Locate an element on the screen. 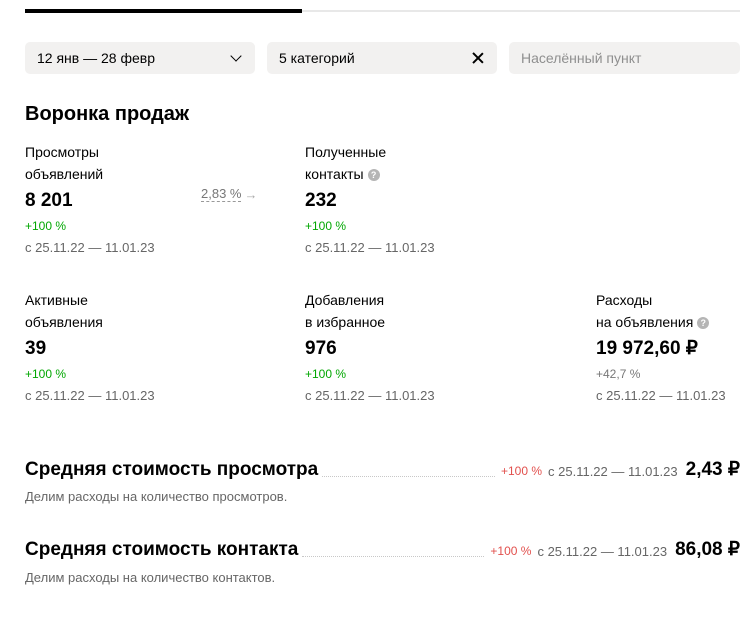 The width and height of the screenshot is (750, 625). metric-label-line: объявлений is located at coordinates (64, 174).